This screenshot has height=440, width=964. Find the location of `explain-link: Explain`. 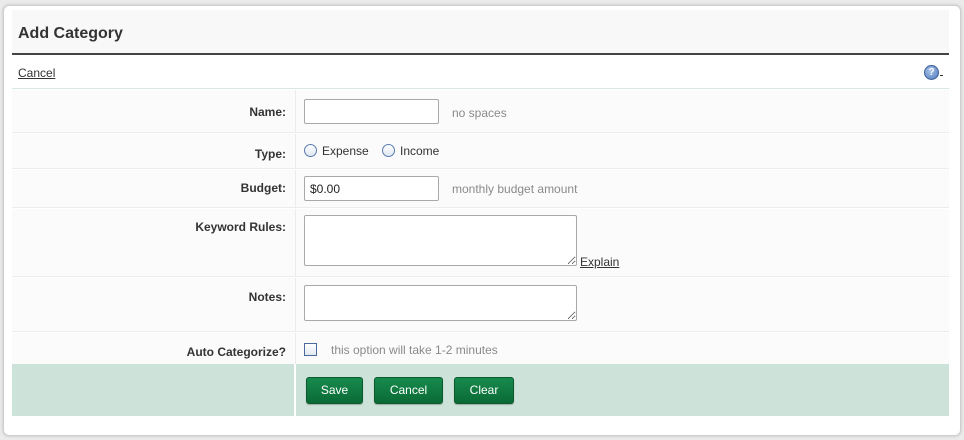

explain-link: Explain is located at coordinates (599, 262).